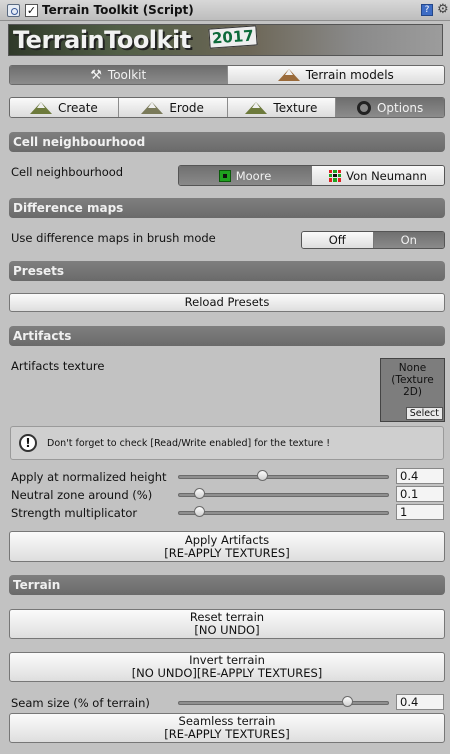 The height and width of the screenshot is (754, 450). I want to click on reload-presets-button: Reload Presets, so click(227, 302).